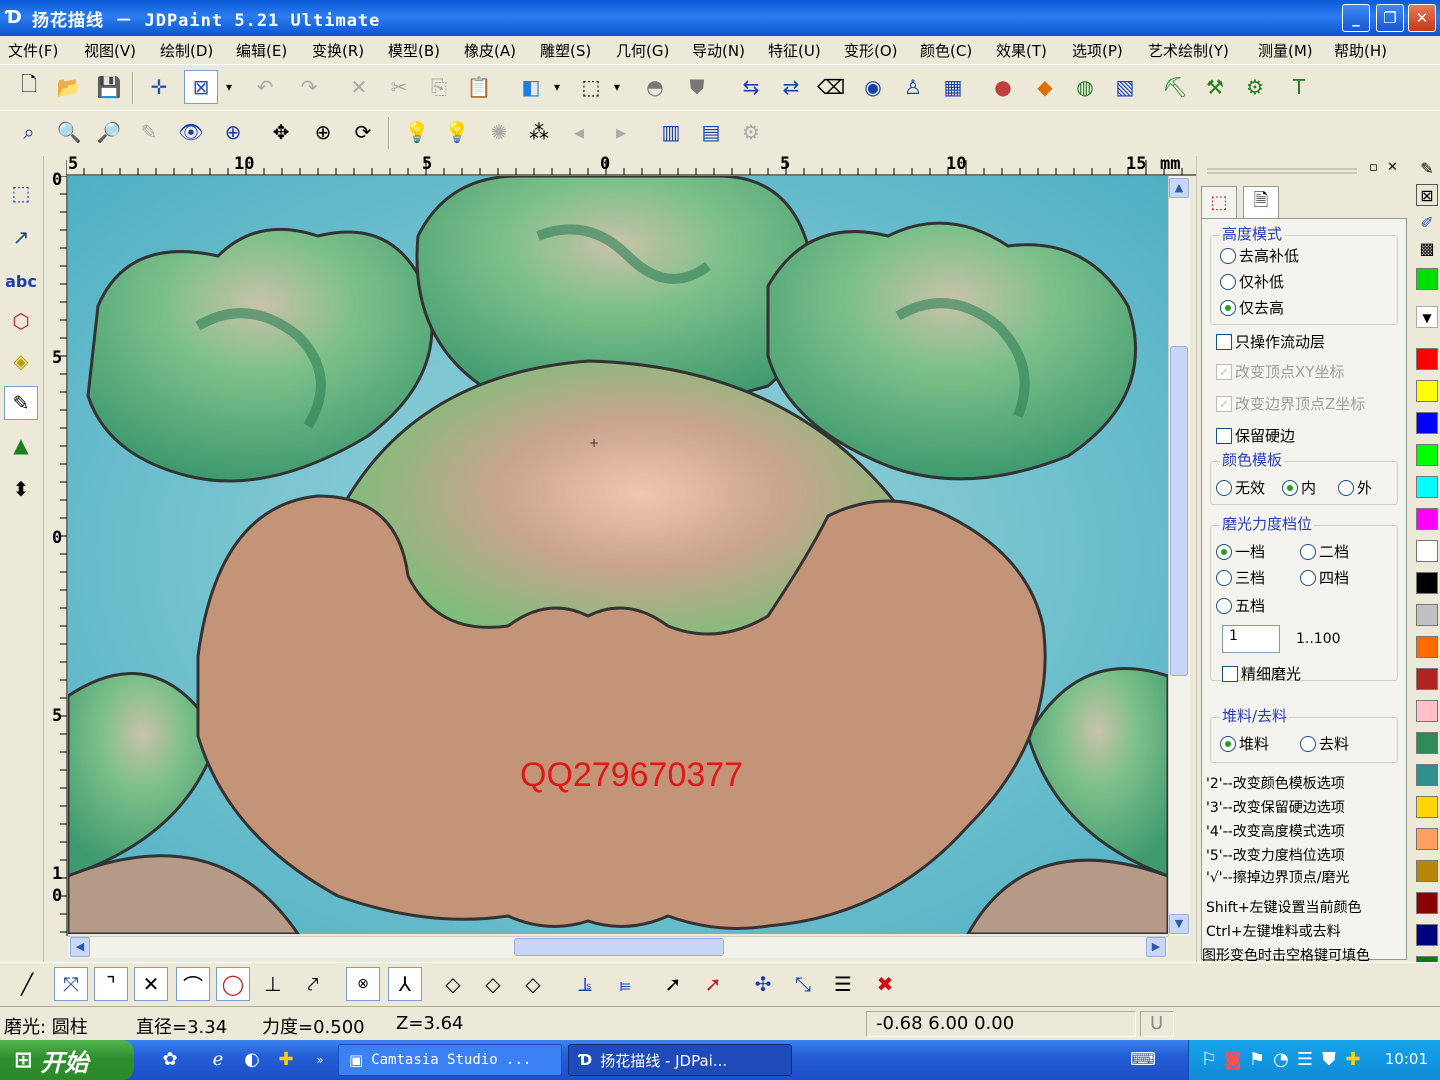 This screenshot has width=1440, height=1080. I want to click on grid-icon: ▤, so click(711, 132).